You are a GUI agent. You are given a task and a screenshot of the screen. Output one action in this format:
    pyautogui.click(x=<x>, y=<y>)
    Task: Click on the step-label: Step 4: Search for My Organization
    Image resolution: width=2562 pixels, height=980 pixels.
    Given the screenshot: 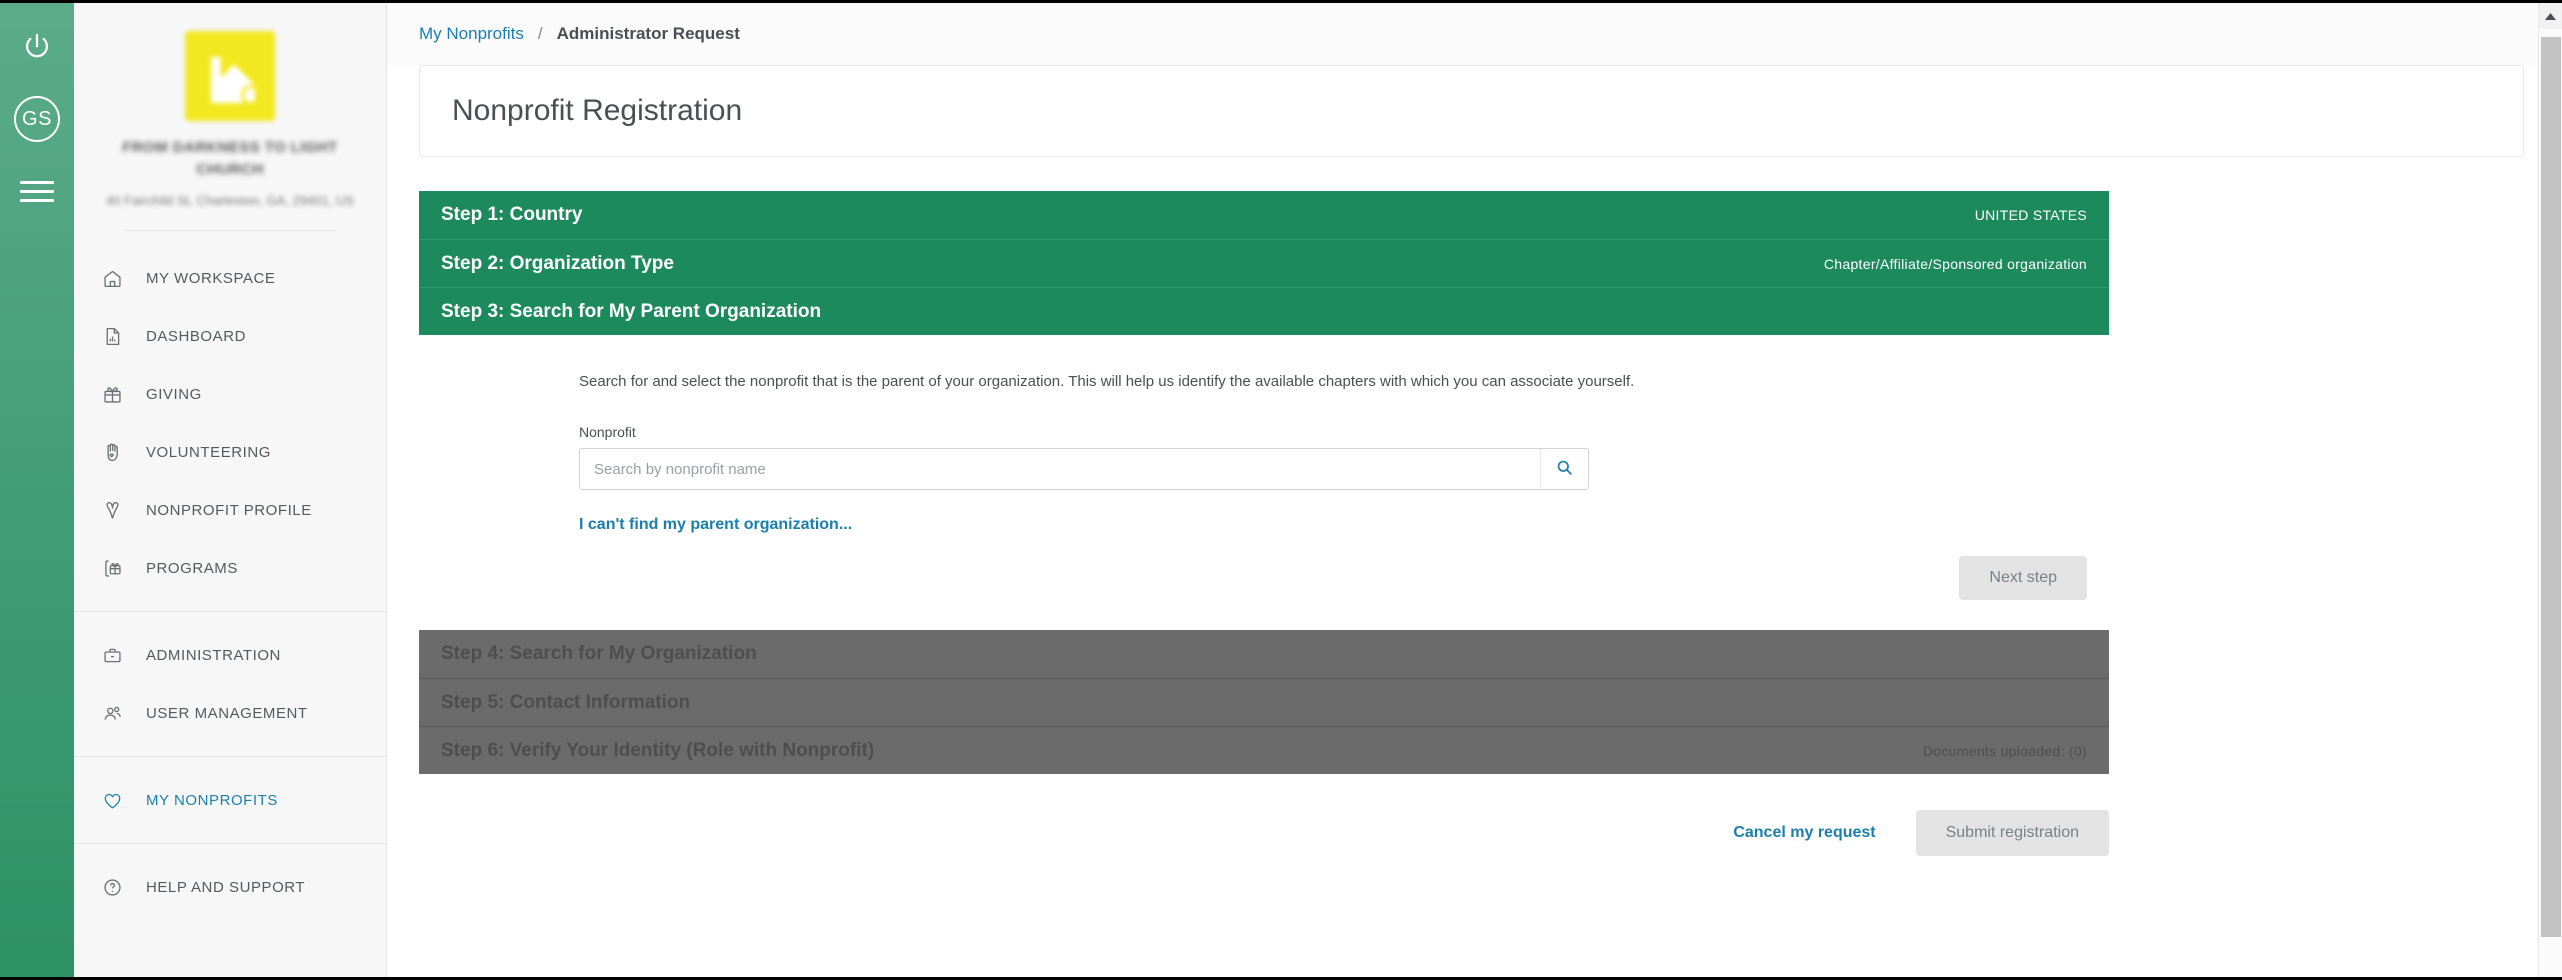 What is the action you would take?
    pyautogui.click(x=599, y=653)
    